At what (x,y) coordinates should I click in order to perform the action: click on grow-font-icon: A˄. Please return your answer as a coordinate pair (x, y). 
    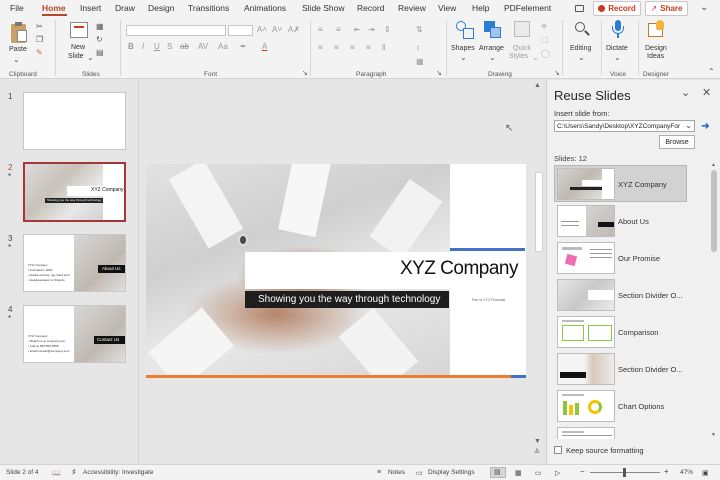
    Looking at the image, I should click on (262, 30).